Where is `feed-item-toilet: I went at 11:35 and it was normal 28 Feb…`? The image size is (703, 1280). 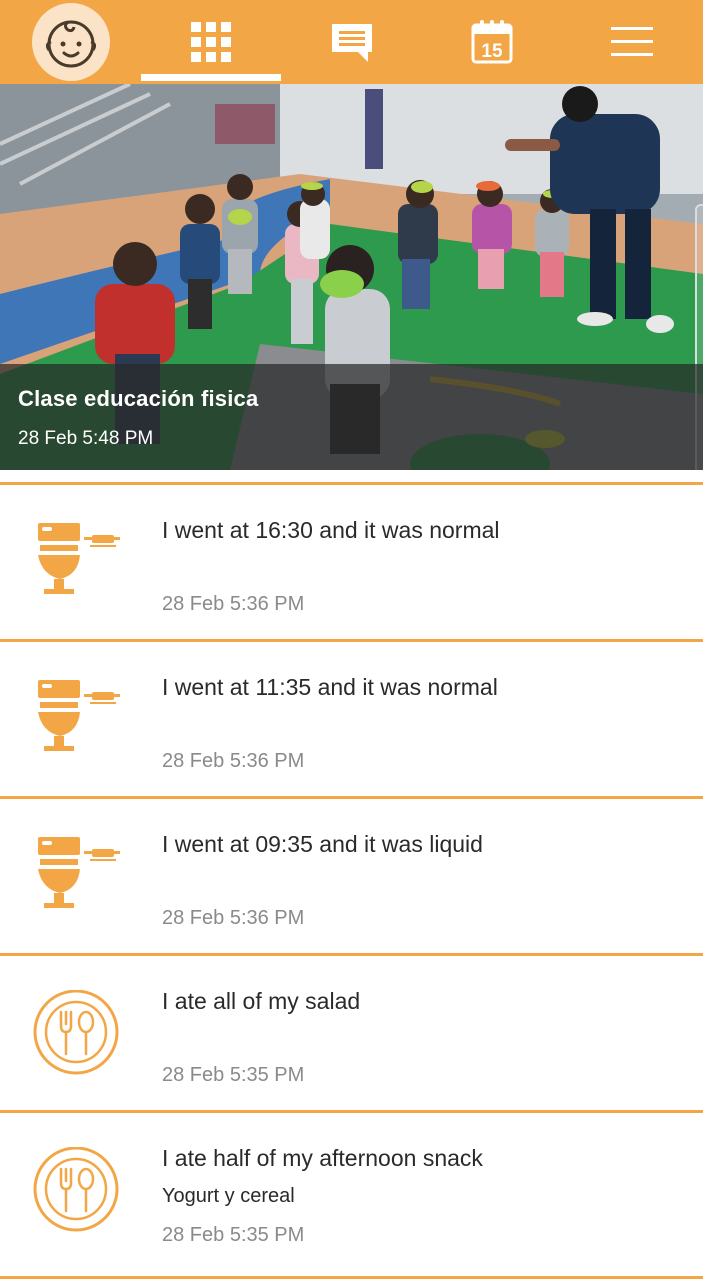 feed-item-toilet: I went at 11:35 and it was normal 28 Feb… is located at coordinates (351, 717).